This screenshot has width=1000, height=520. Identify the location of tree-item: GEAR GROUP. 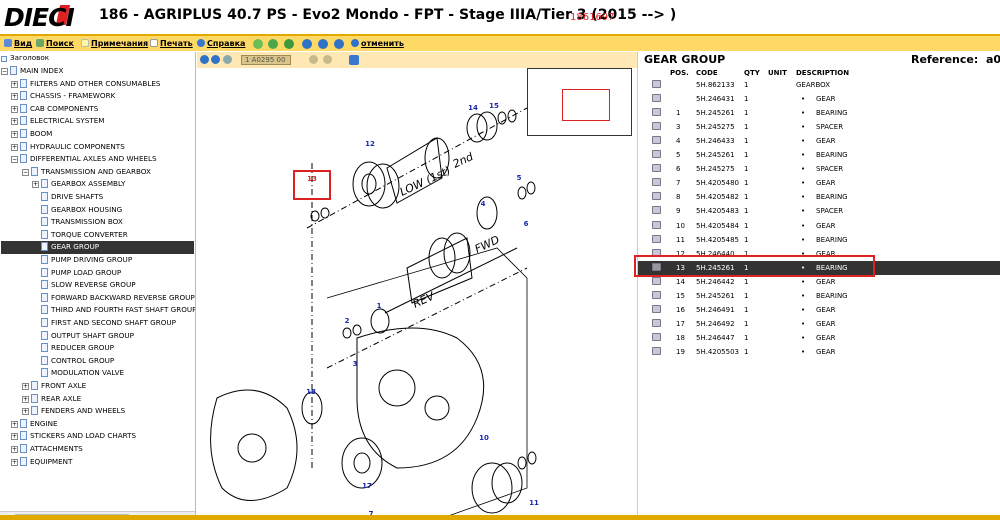
(97, 247).